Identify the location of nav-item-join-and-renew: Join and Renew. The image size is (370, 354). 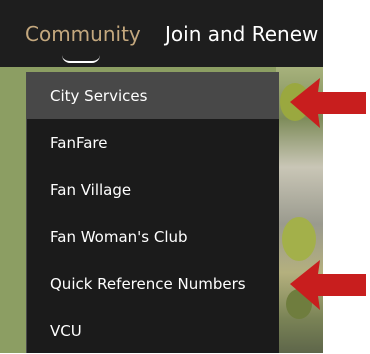
(241, 34).